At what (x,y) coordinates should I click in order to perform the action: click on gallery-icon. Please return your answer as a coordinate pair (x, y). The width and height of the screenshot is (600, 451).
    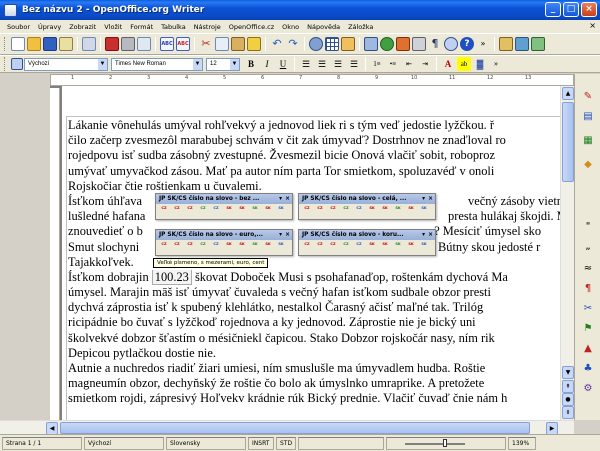
    Looking at the image, I should click on (403, 44).